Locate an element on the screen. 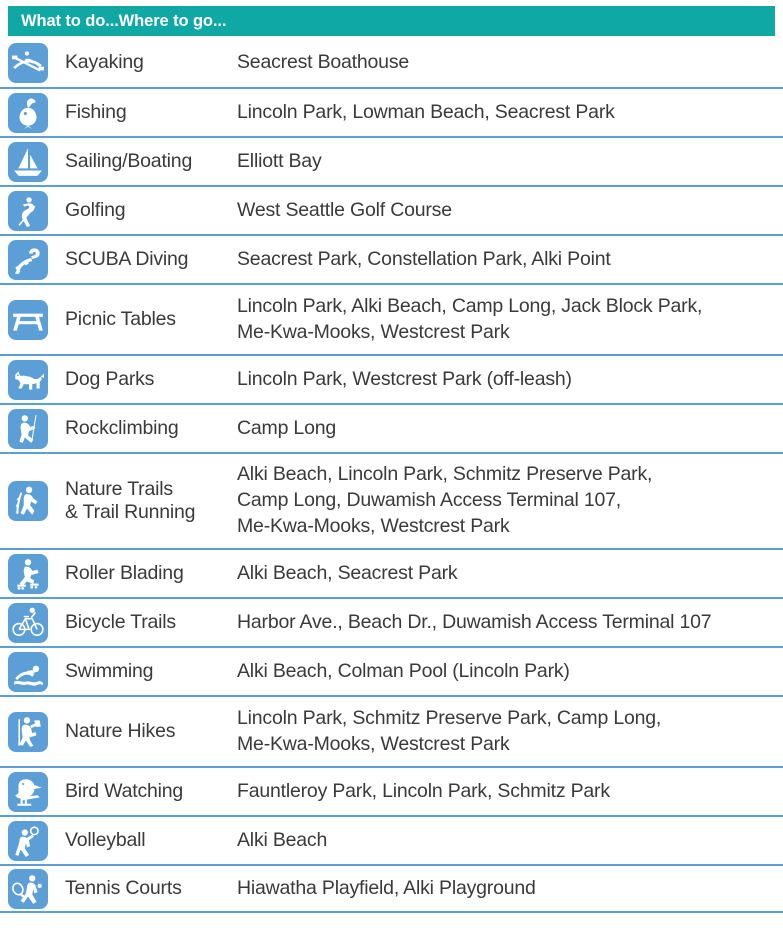 The height and width of the screenshot is (950, 783). table-row: Roller Blading Alki Beach, Seacrest Park is located at coordinates (391, 572).